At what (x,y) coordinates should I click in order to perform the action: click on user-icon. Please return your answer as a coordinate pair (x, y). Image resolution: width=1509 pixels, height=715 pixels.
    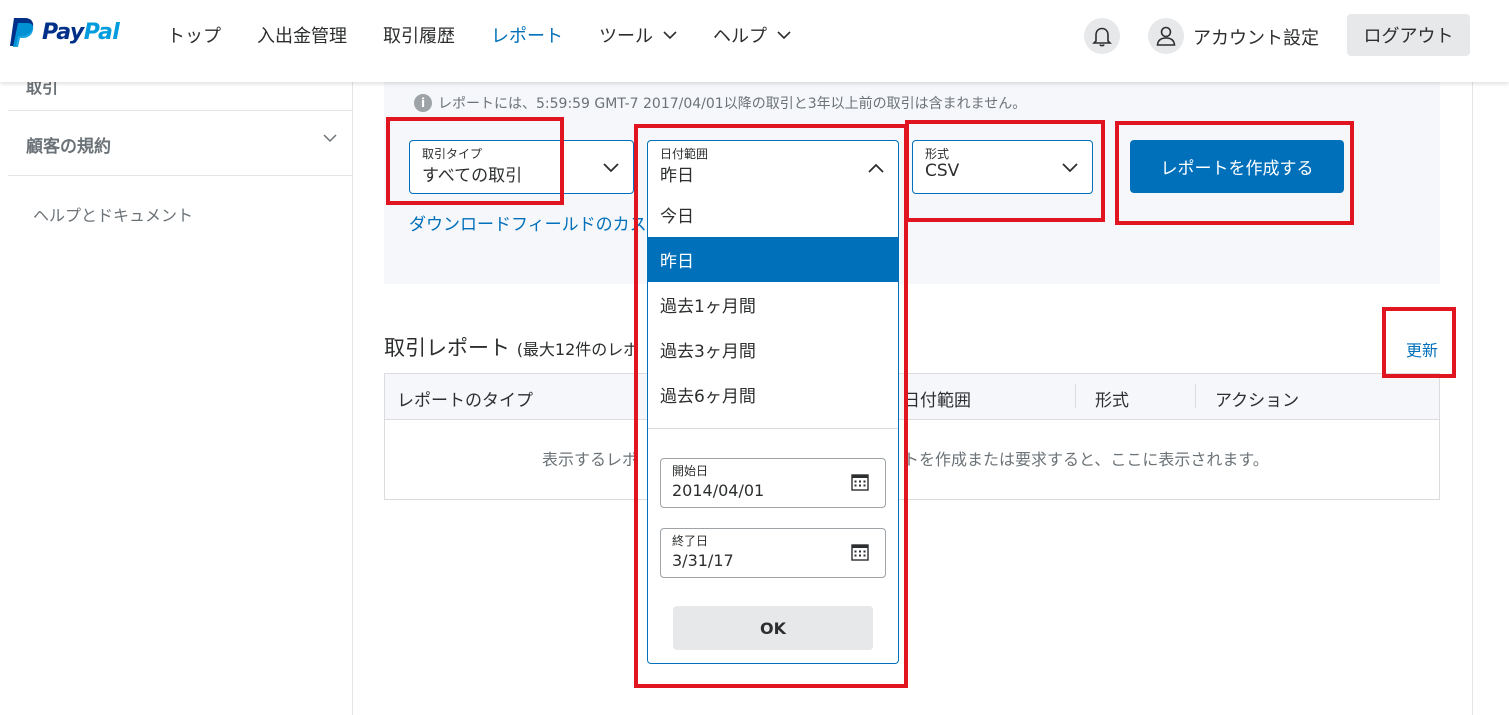
    Looking at the image, I should click on (1166, 36).